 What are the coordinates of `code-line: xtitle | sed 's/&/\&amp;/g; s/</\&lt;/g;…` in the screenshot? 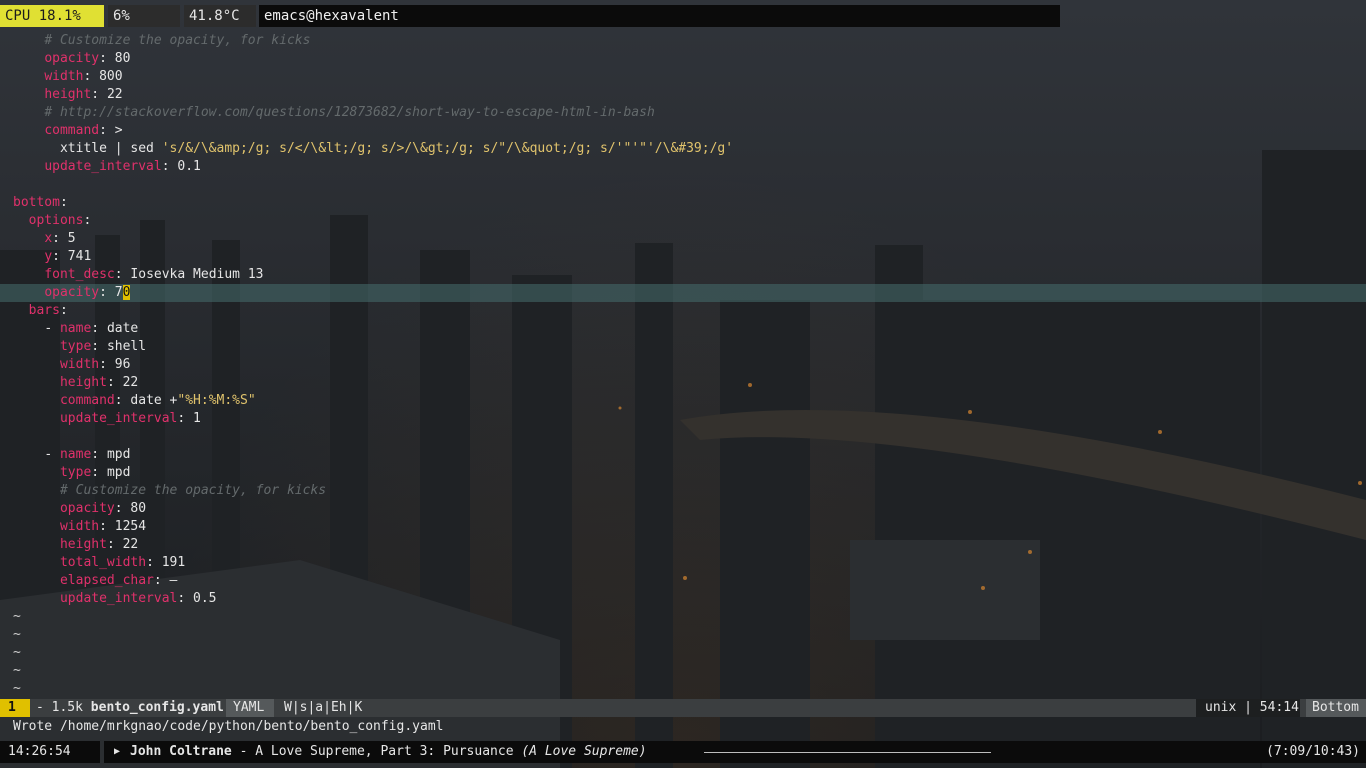 It's located at (683, 149).